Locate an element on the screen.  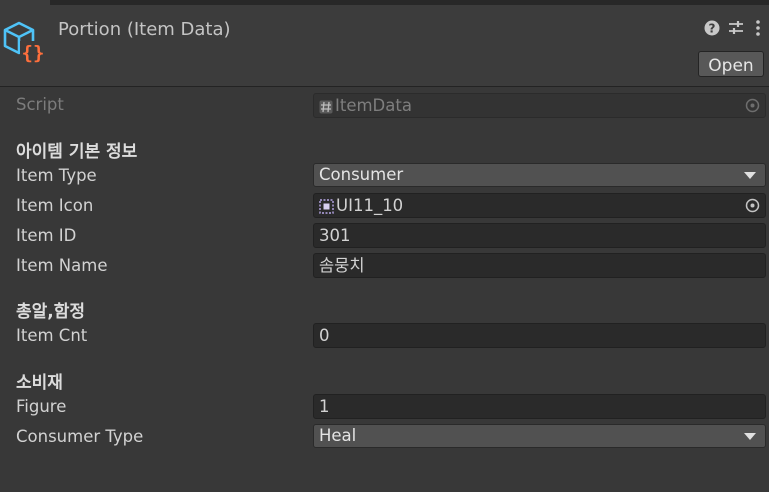
figure-label: Figure is located at coordinates (41, 406).